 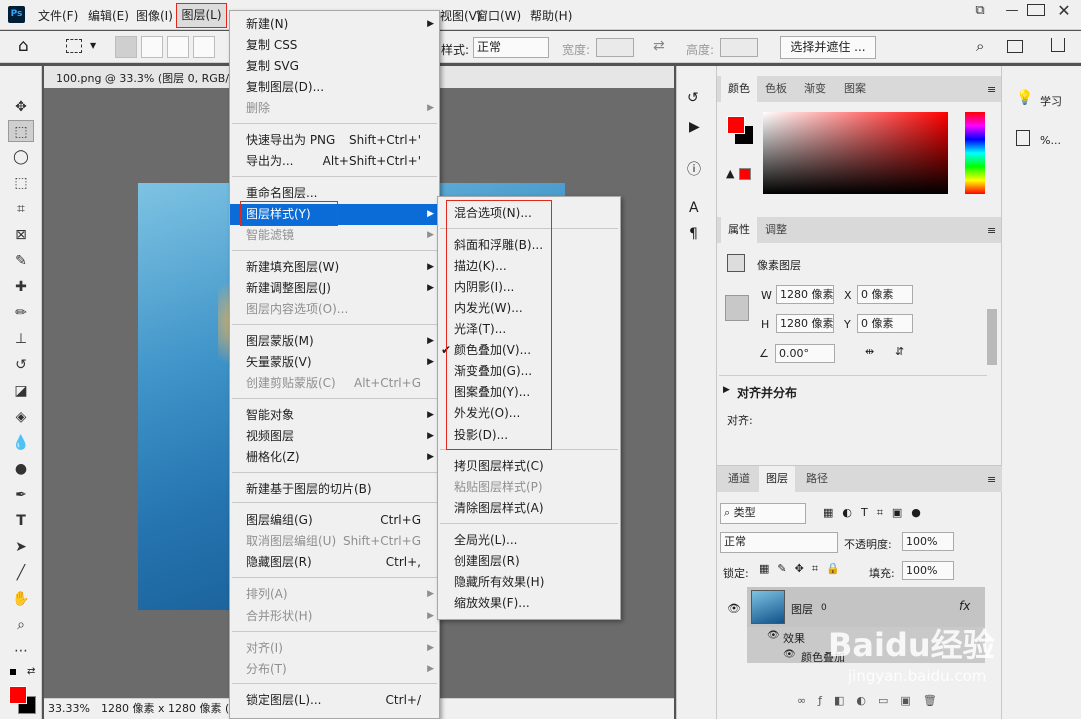 I want to click on opacity-field: 100%, so click(x=928, y=541).